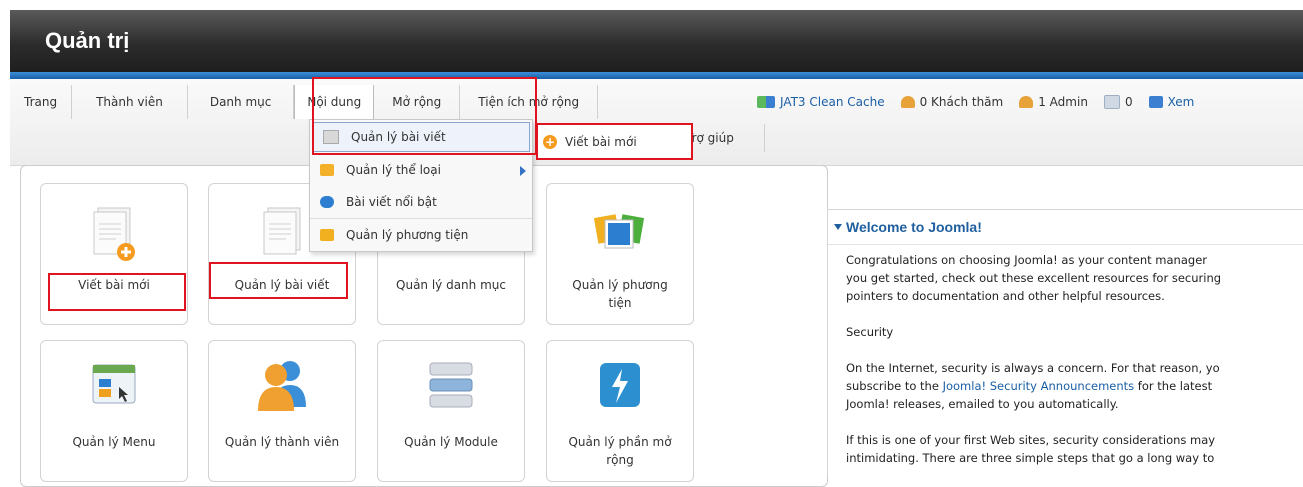 This screenshot has height=487, width=1303. What do you see at coordinates (620, 254) in the screenshot?
I see `tile-media-manager: Quản lý phương tiện` at bounding box center [620, 254].